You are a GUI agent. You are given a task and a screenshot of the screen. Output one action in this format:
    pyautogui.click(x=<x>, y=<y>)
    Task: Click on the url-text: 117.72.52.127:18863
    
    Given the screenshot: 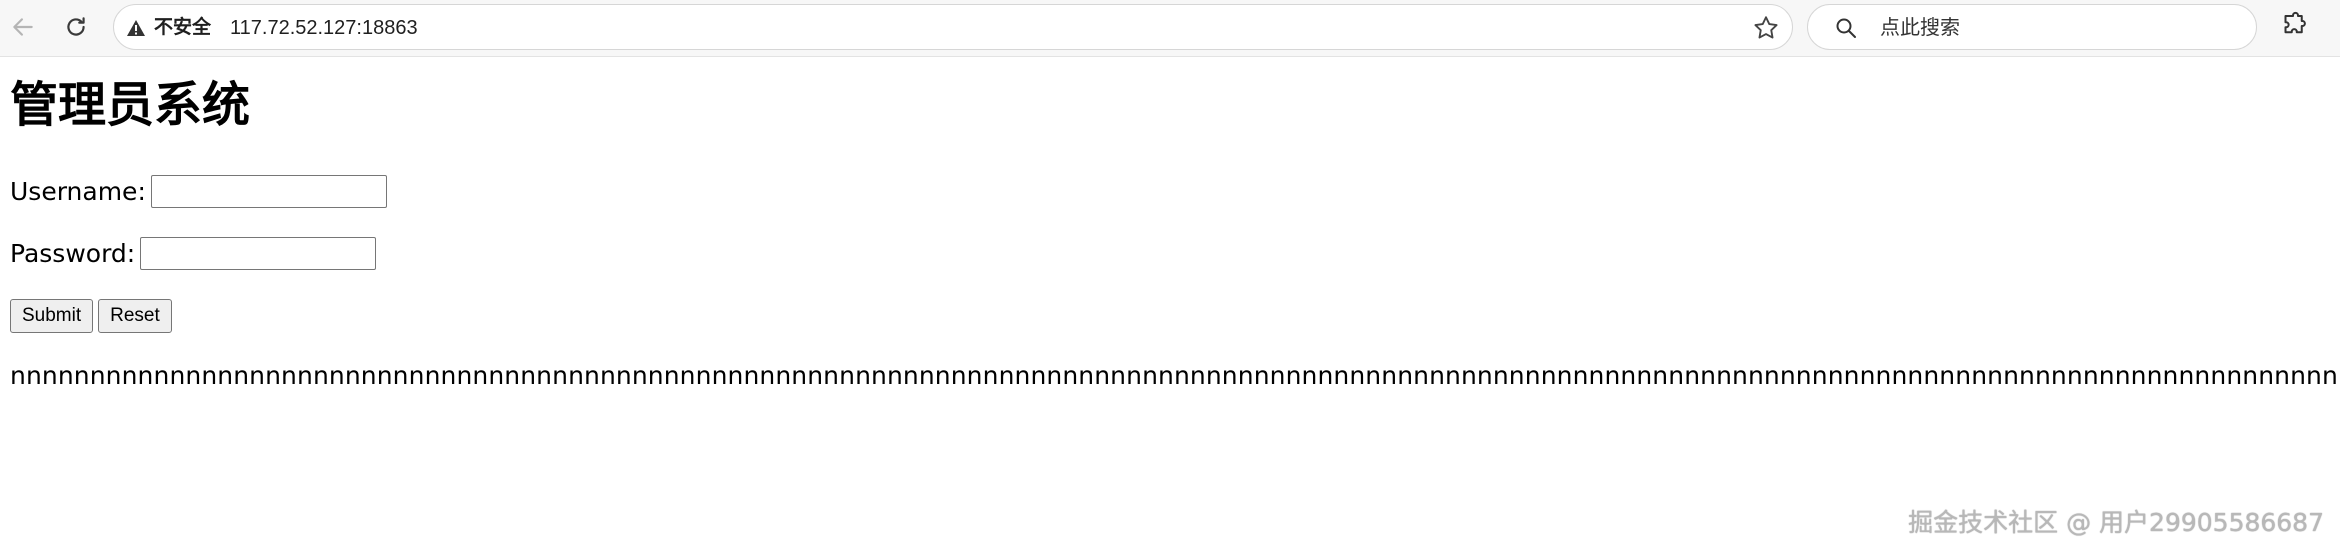 What is the action you would take?
    pyautogui.click(x=324, y=28)
    